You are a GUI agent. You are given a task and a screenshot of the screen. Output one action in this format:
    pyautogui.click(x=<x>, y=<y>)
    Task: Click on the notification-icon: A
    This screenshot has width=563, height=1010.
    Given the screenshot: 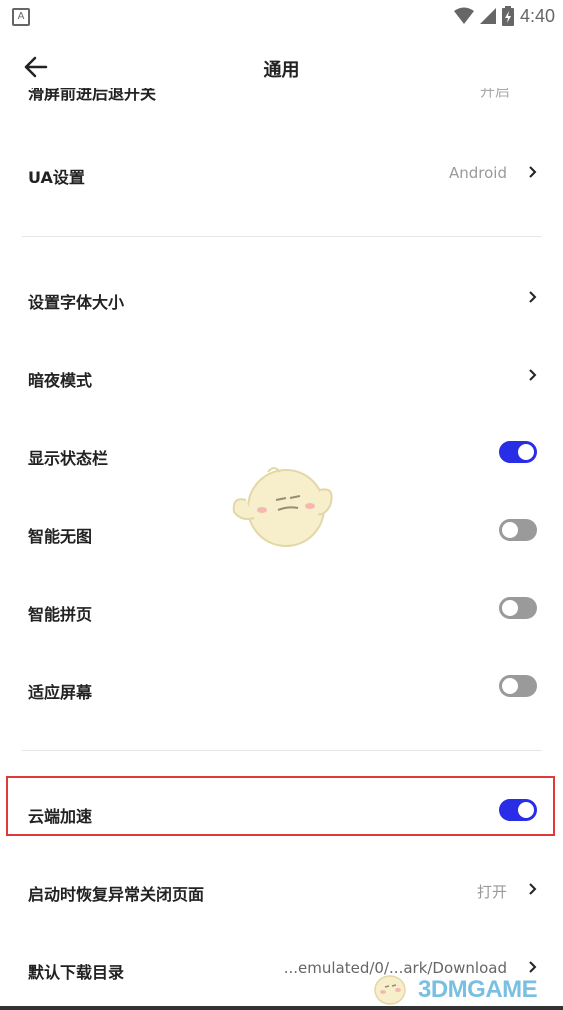 What is the action you would take?
    pyautogui.click(x=21, y=17)
    